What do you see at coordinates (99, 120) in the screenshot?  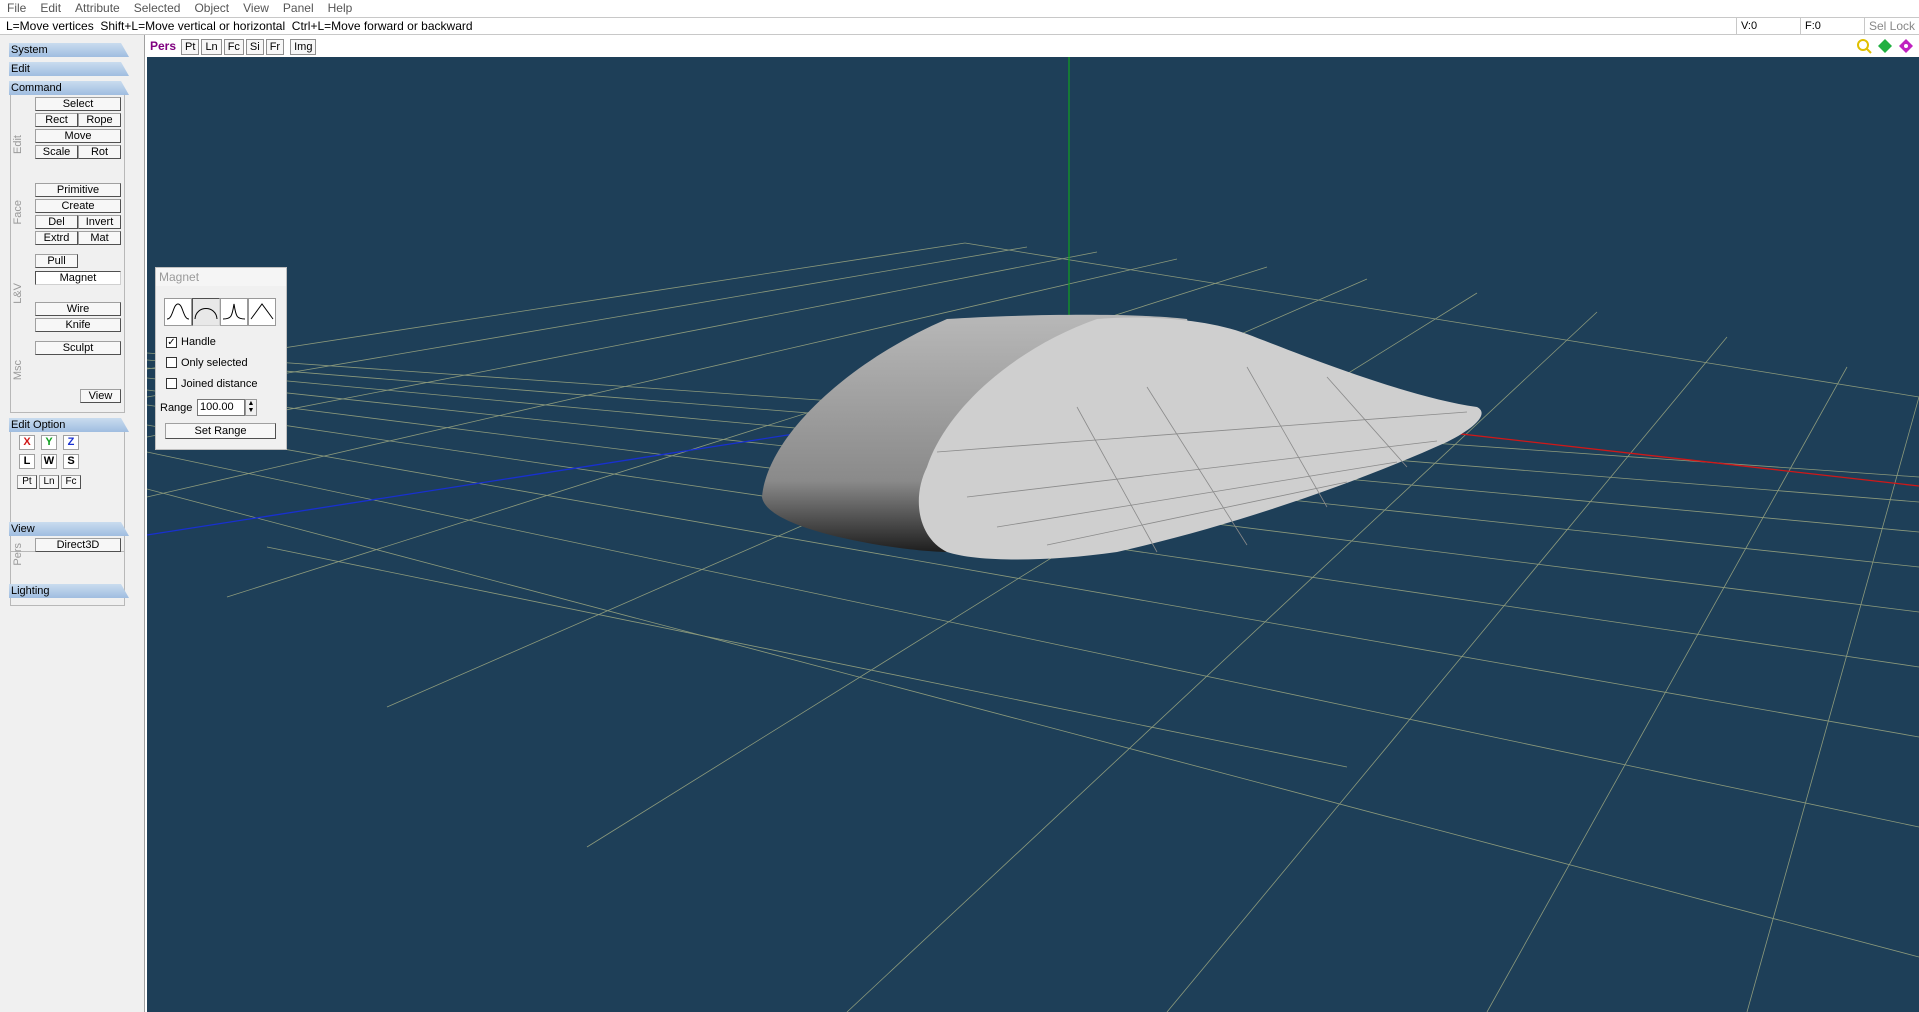 I see `rope-button: Rope` at bounding box center [99, 120].